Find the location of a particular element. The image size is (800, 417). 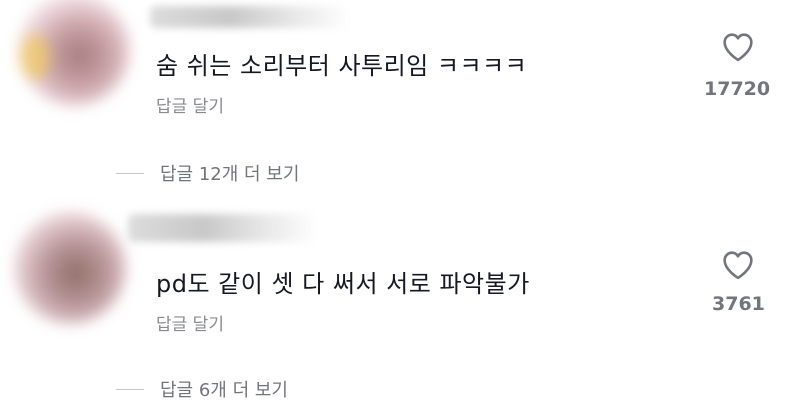

view-more-replies-button: 답글 6개 더 보기 is located at coordinates (202, 389).